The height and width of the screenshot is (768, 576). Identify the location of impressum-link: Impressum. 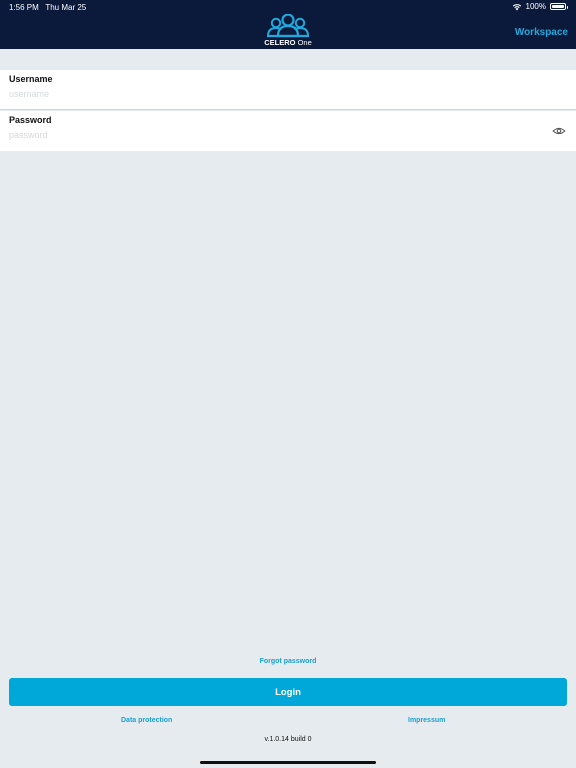
(426, 720).